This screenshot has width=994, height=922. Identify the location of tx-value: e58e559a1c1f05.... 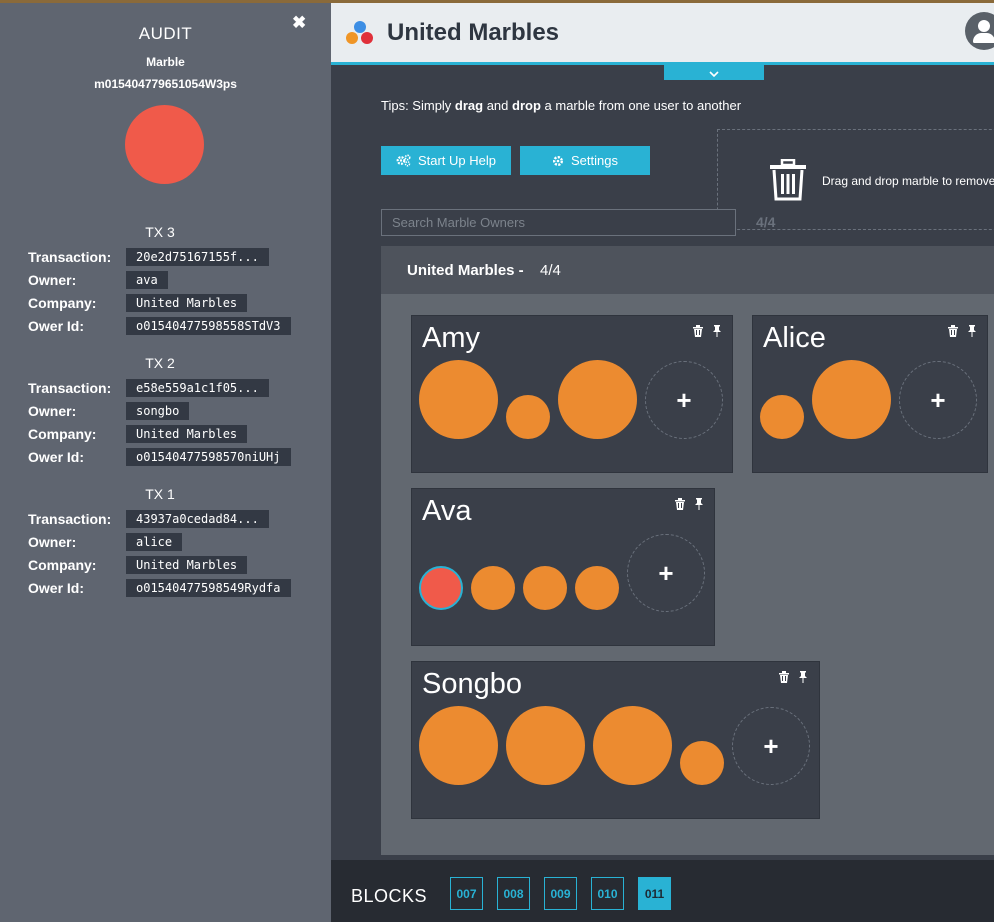
(197, 388).